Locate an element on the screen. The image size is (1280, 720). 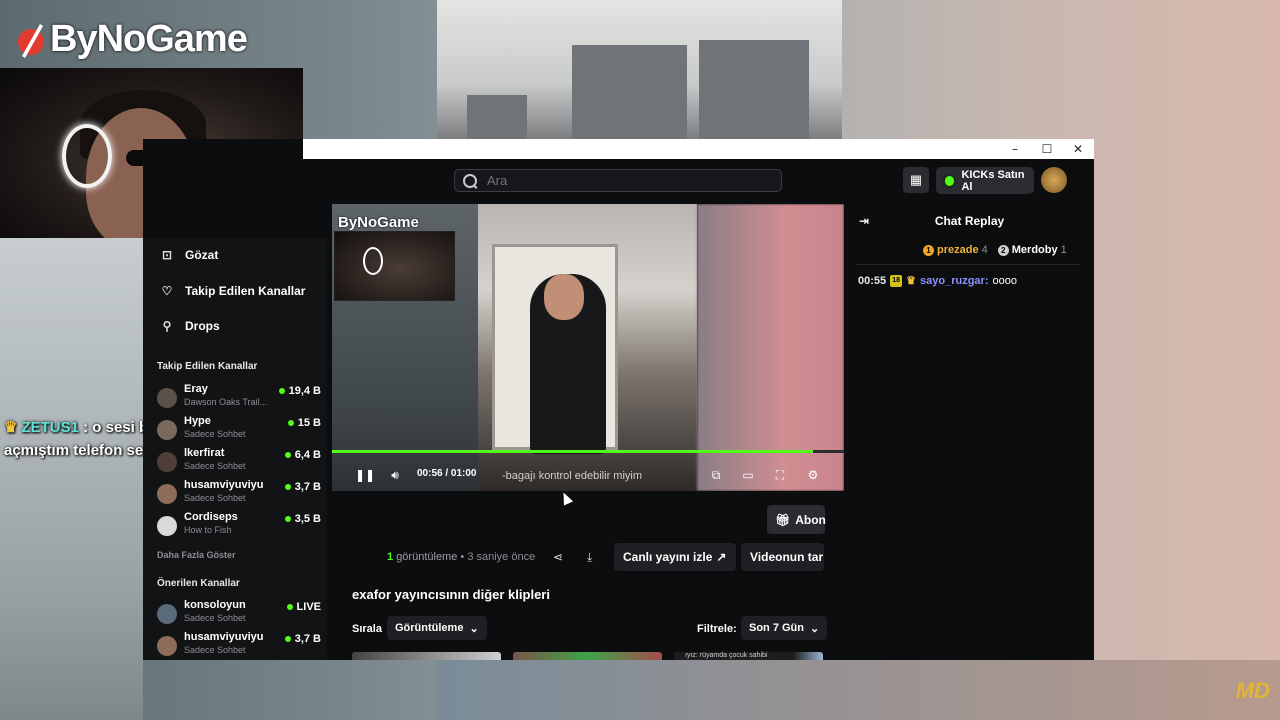
minimize-button: – is located at coordinates (1015, 149).